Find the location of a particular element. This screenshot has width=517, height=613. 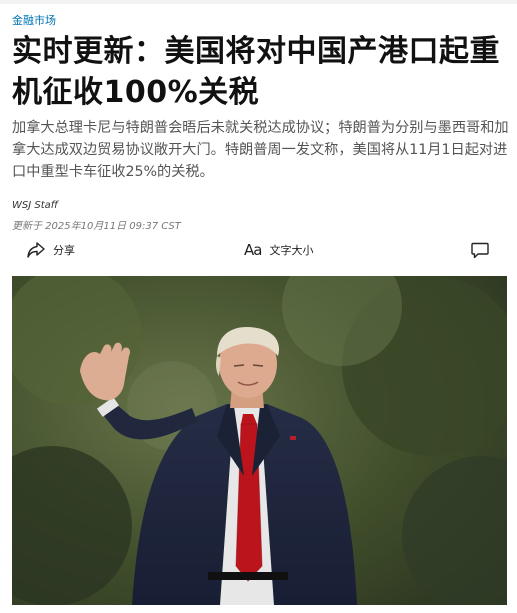

section-link: 金融市场 is located at coordinates (34, 20).